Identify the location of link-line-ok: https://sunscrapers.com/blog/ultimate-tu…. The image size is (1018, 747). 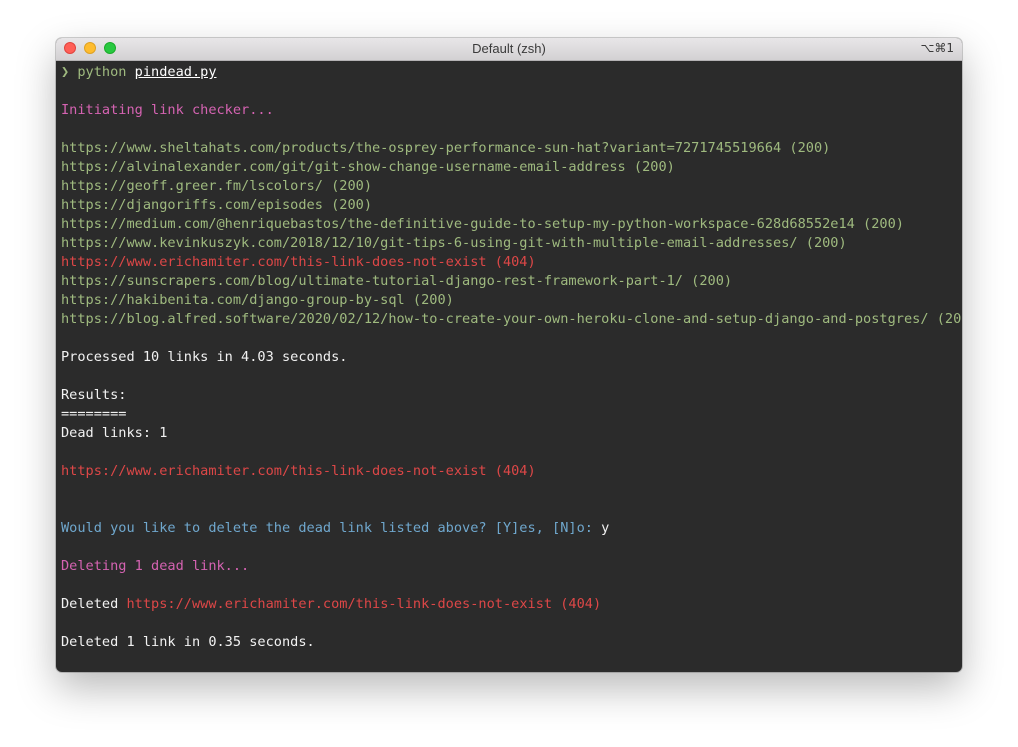
(397, 281).